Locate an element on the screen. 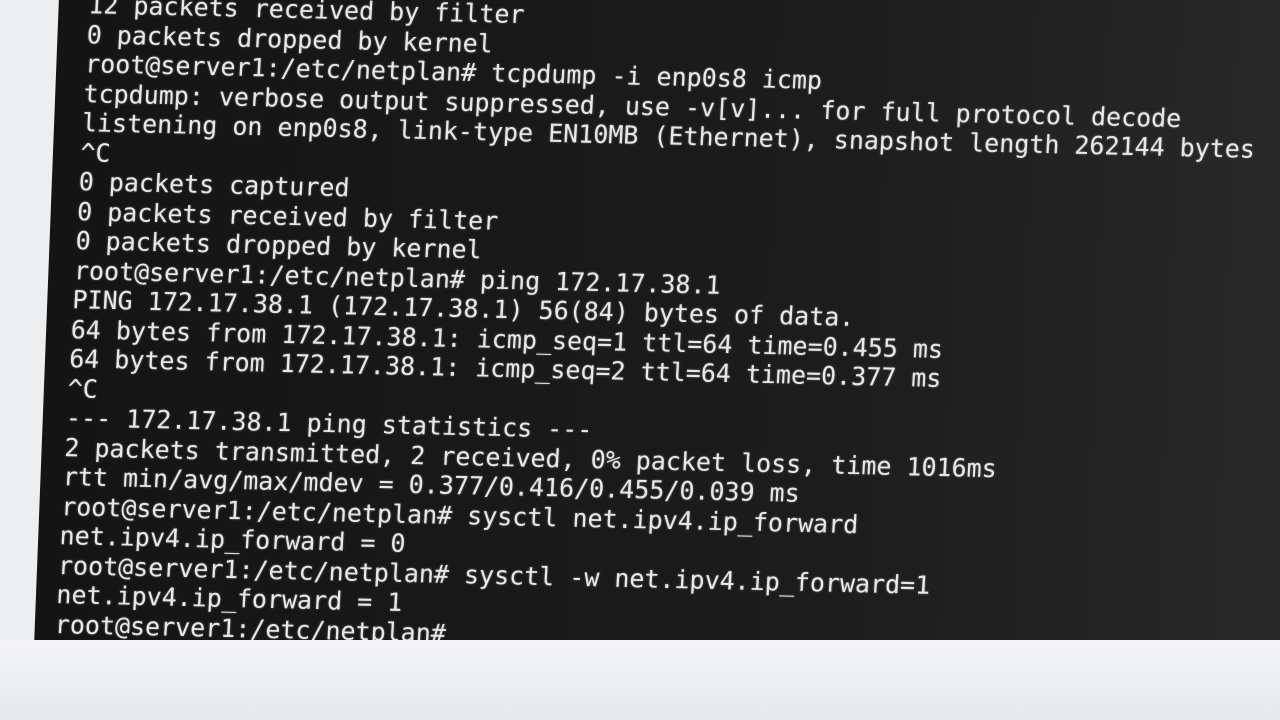  monitor-bezel is located at coordinates (640, 680).